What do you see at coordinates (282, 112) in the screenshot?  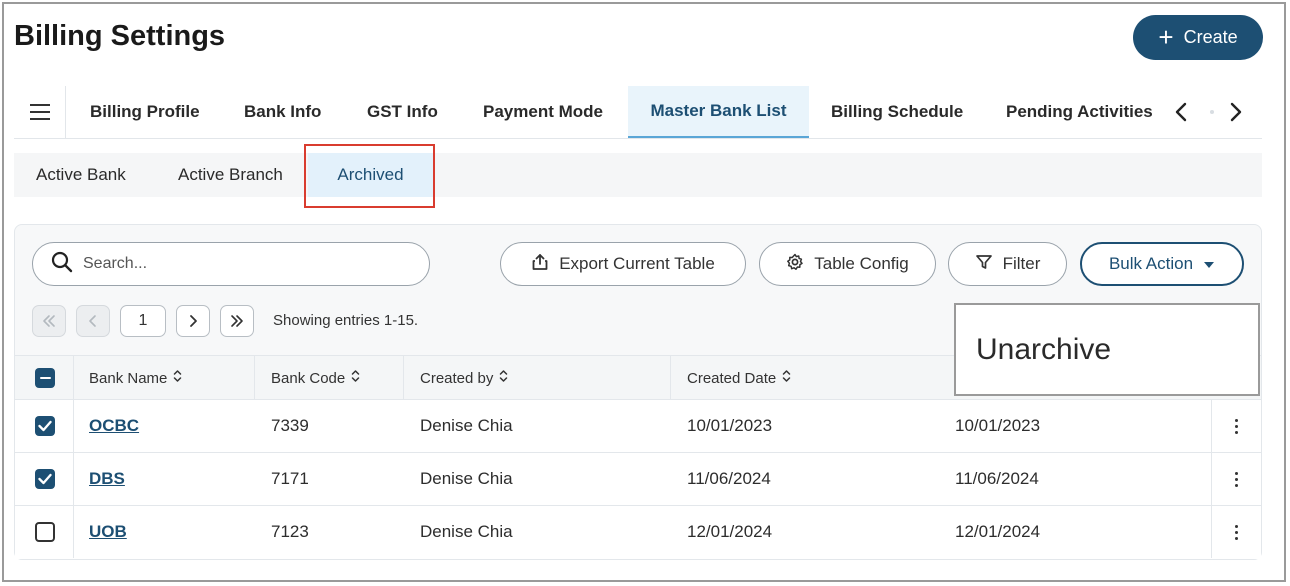 I see `tab-bank-info: Bank Info` at bounding box center [282, 112].